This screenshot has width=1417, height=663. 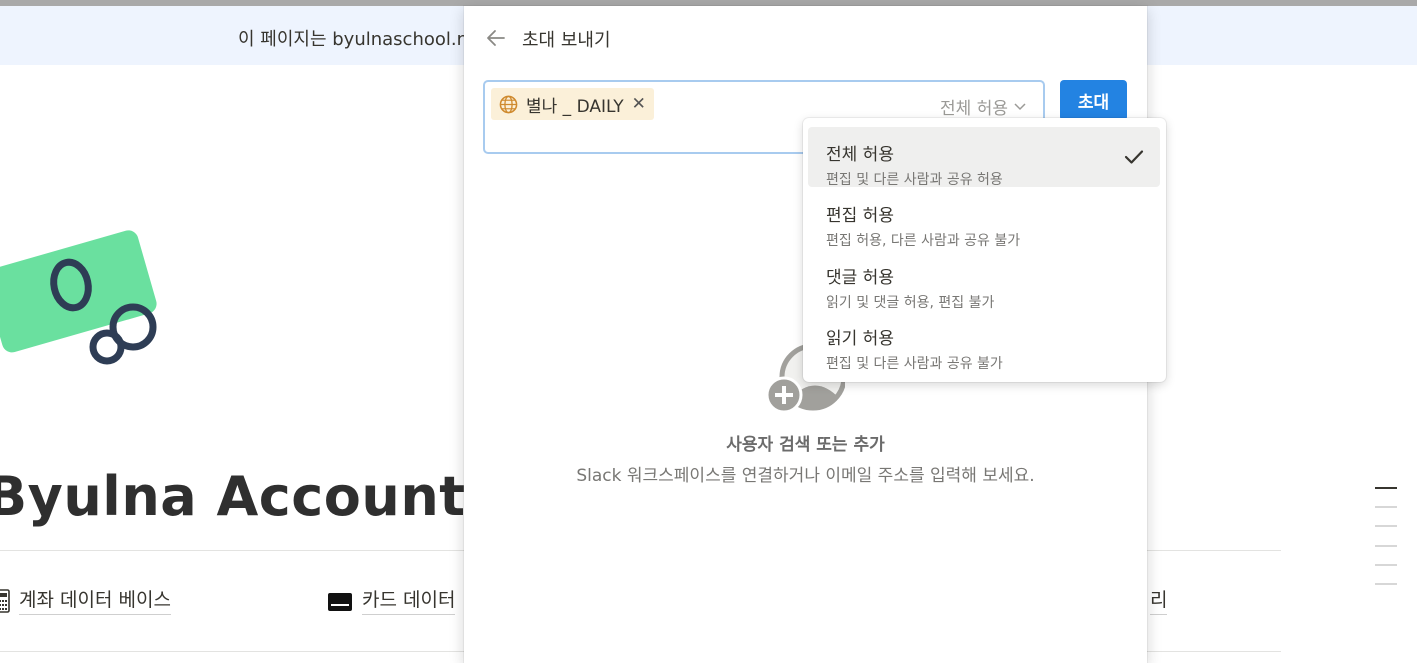 I want to click on invite-button: 초대, so click(x=1093, y=100).